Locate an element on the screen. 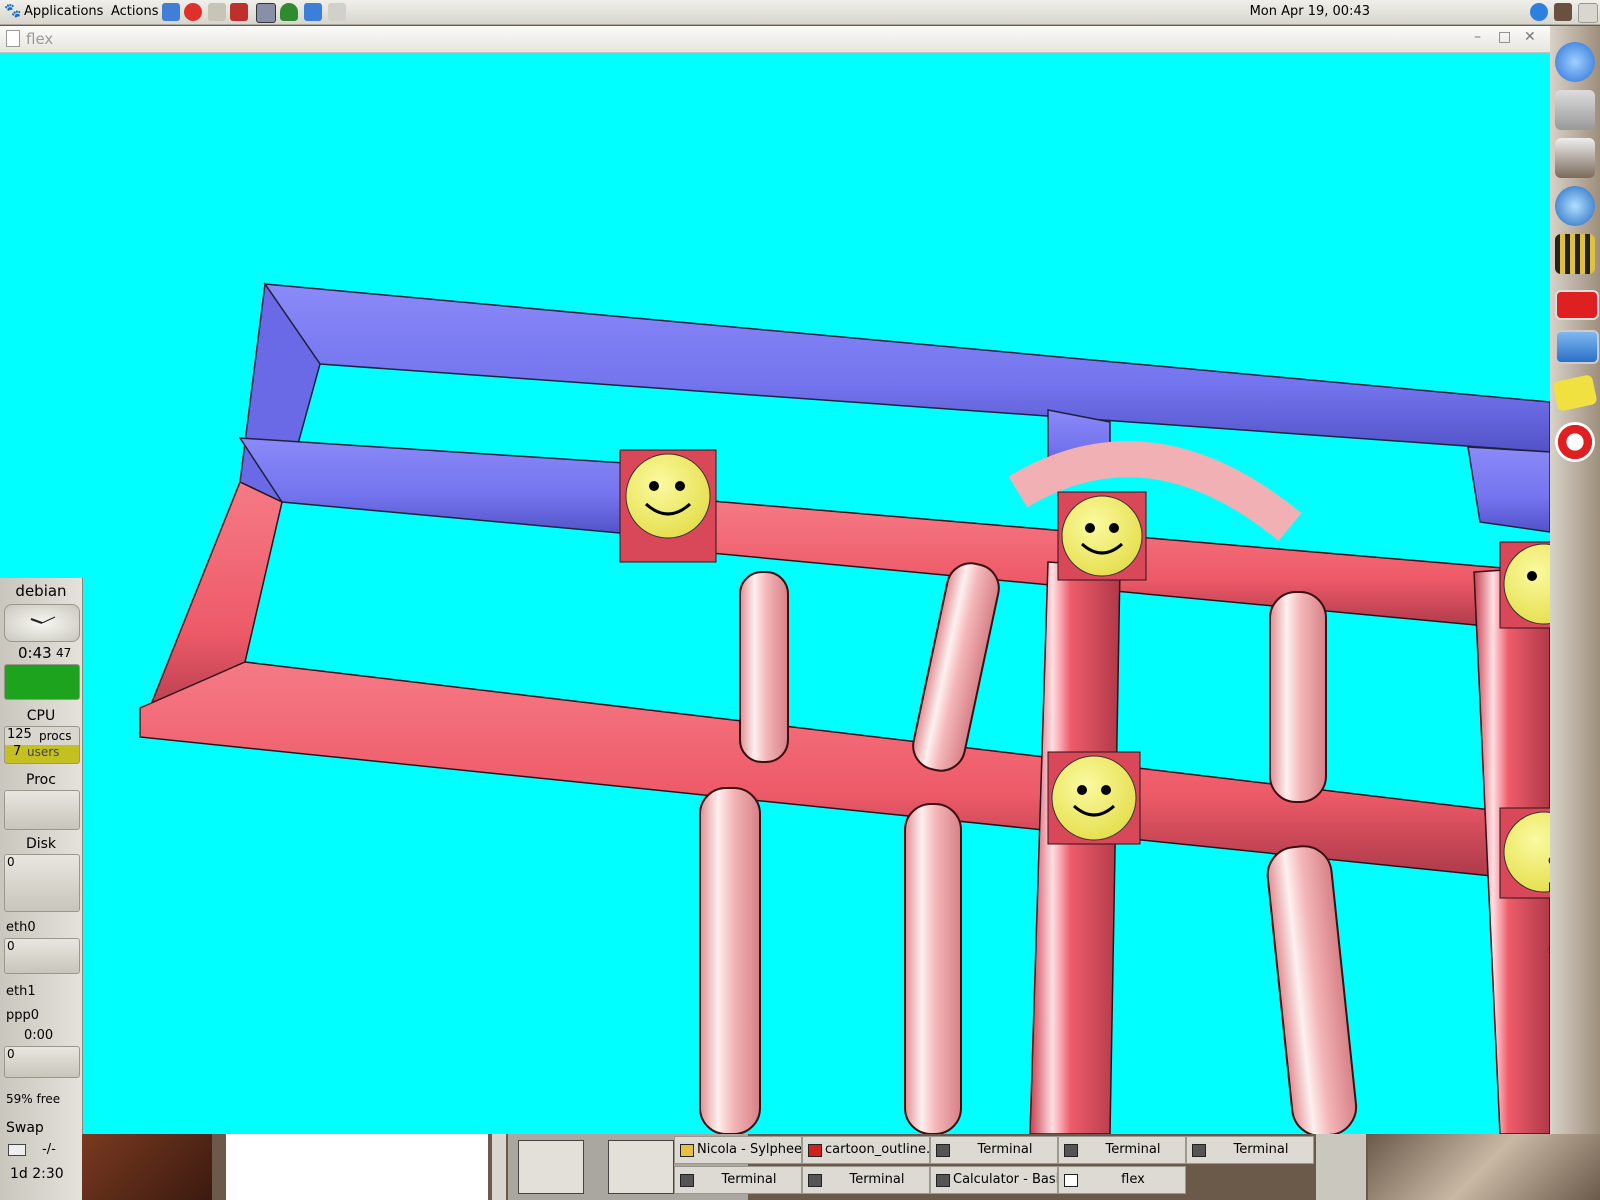 Image resolution: width=1600 pixels, height=1200 pixels. right-dock is located at coordinates (1575, 613).